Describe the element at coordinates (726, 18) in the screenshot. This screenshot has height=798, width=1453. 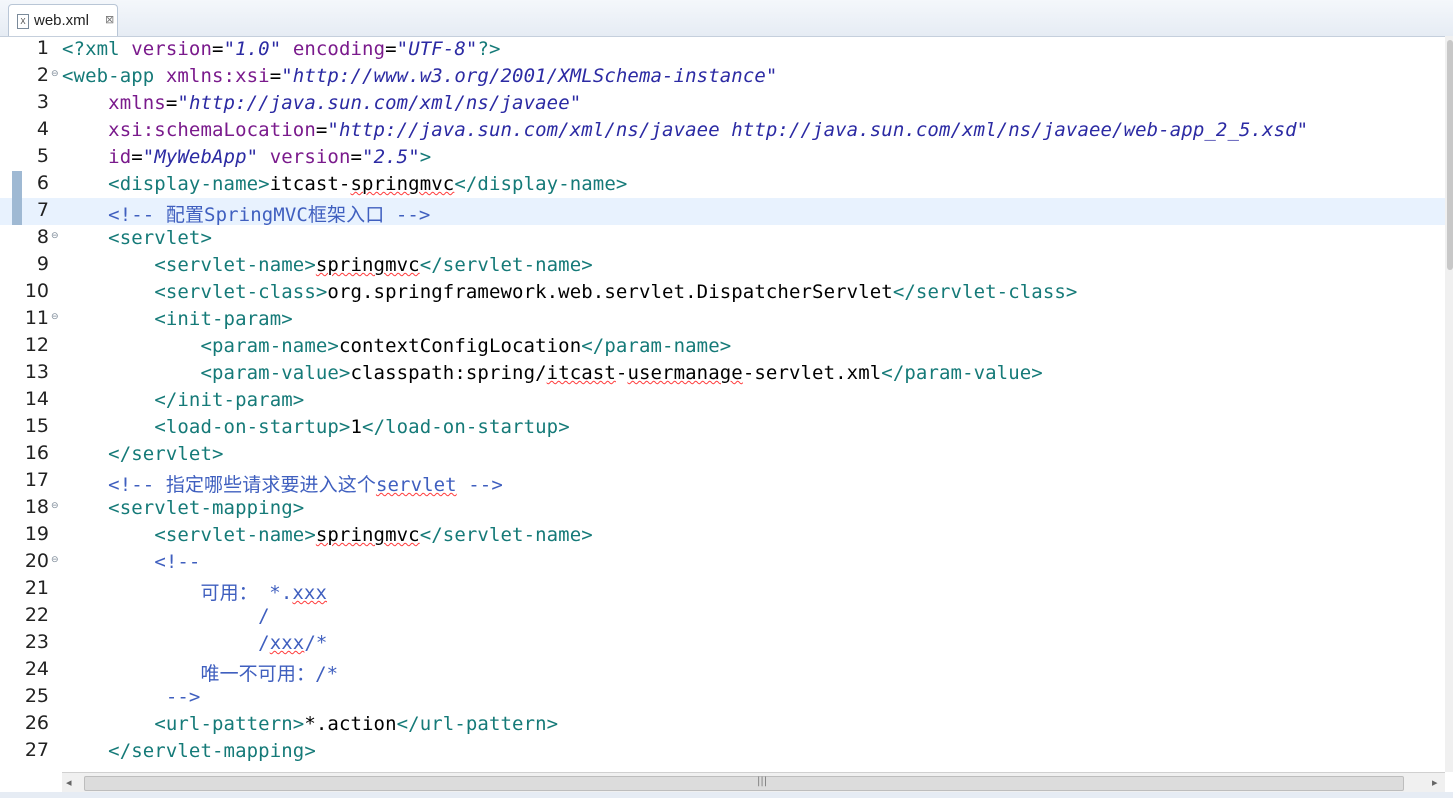
I see `editor-tab-bar: X web.xml ⊠` at that location.